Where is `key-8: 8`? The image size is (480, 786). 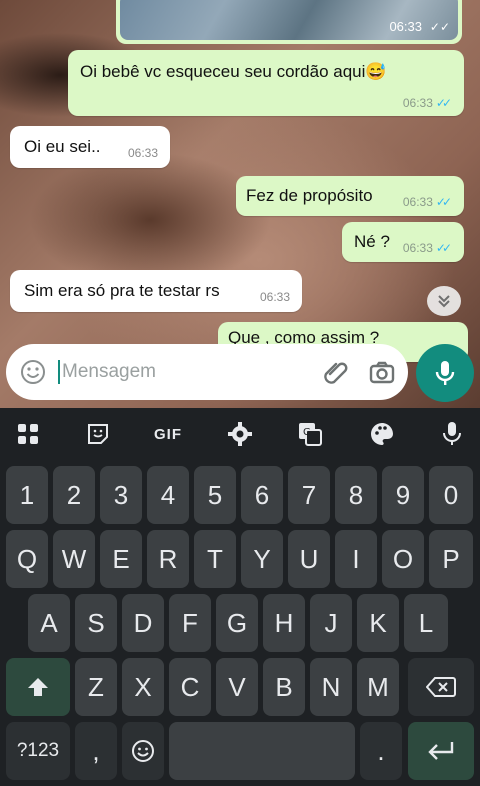 key-8: 8 is located at coordinates (356, 495).